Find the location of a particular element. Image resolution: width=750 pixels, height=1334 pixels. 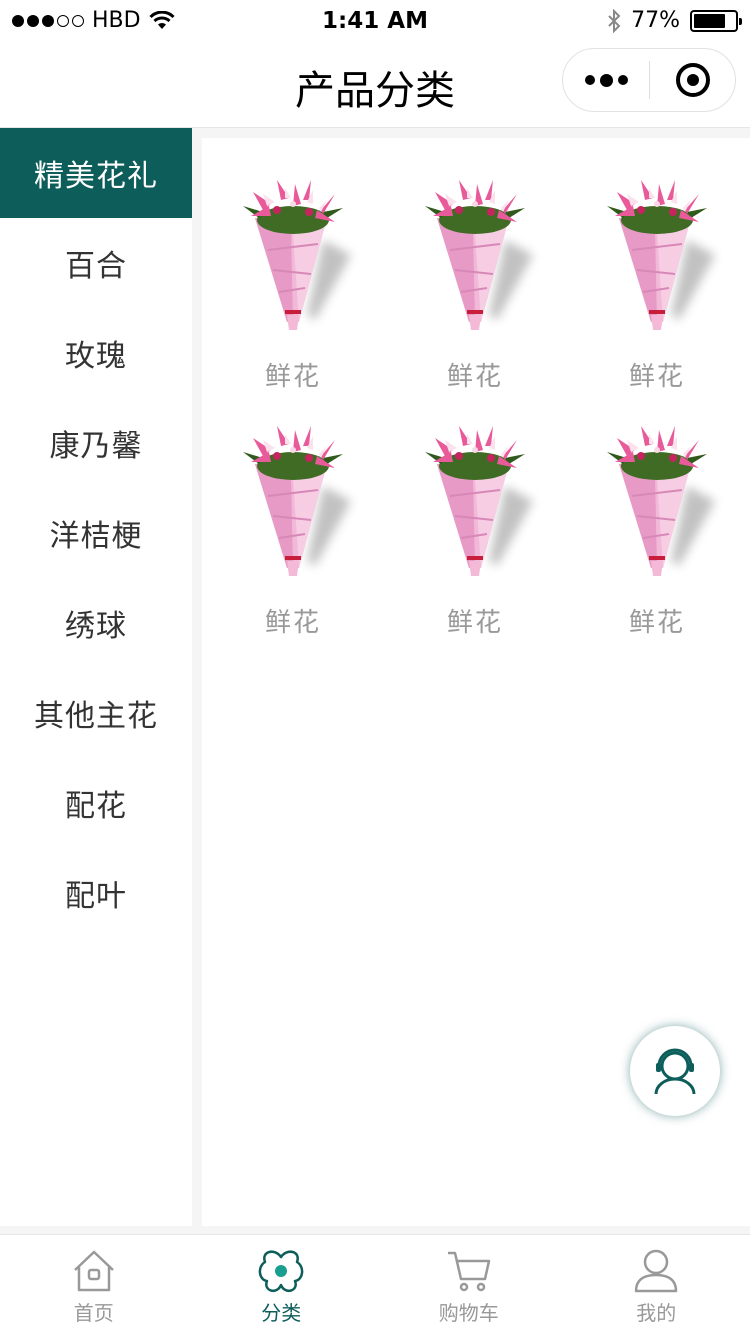

more-button is located at coordinates (606, 80).